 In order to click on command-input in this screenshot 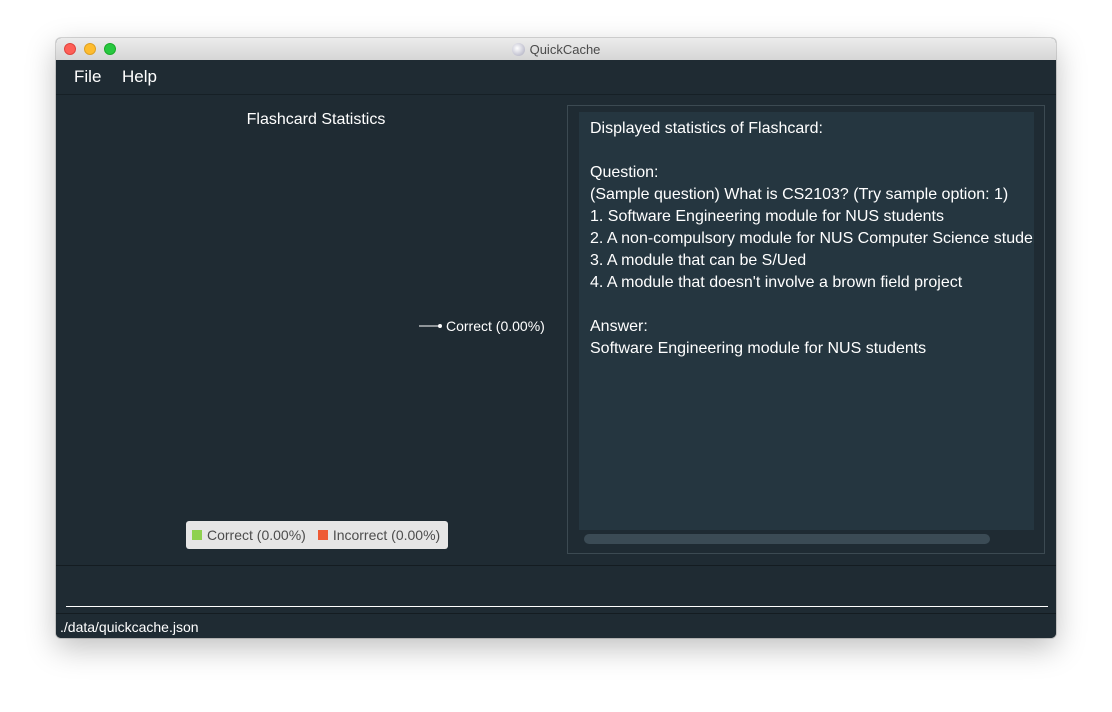, I will do `click(557, 589)`.